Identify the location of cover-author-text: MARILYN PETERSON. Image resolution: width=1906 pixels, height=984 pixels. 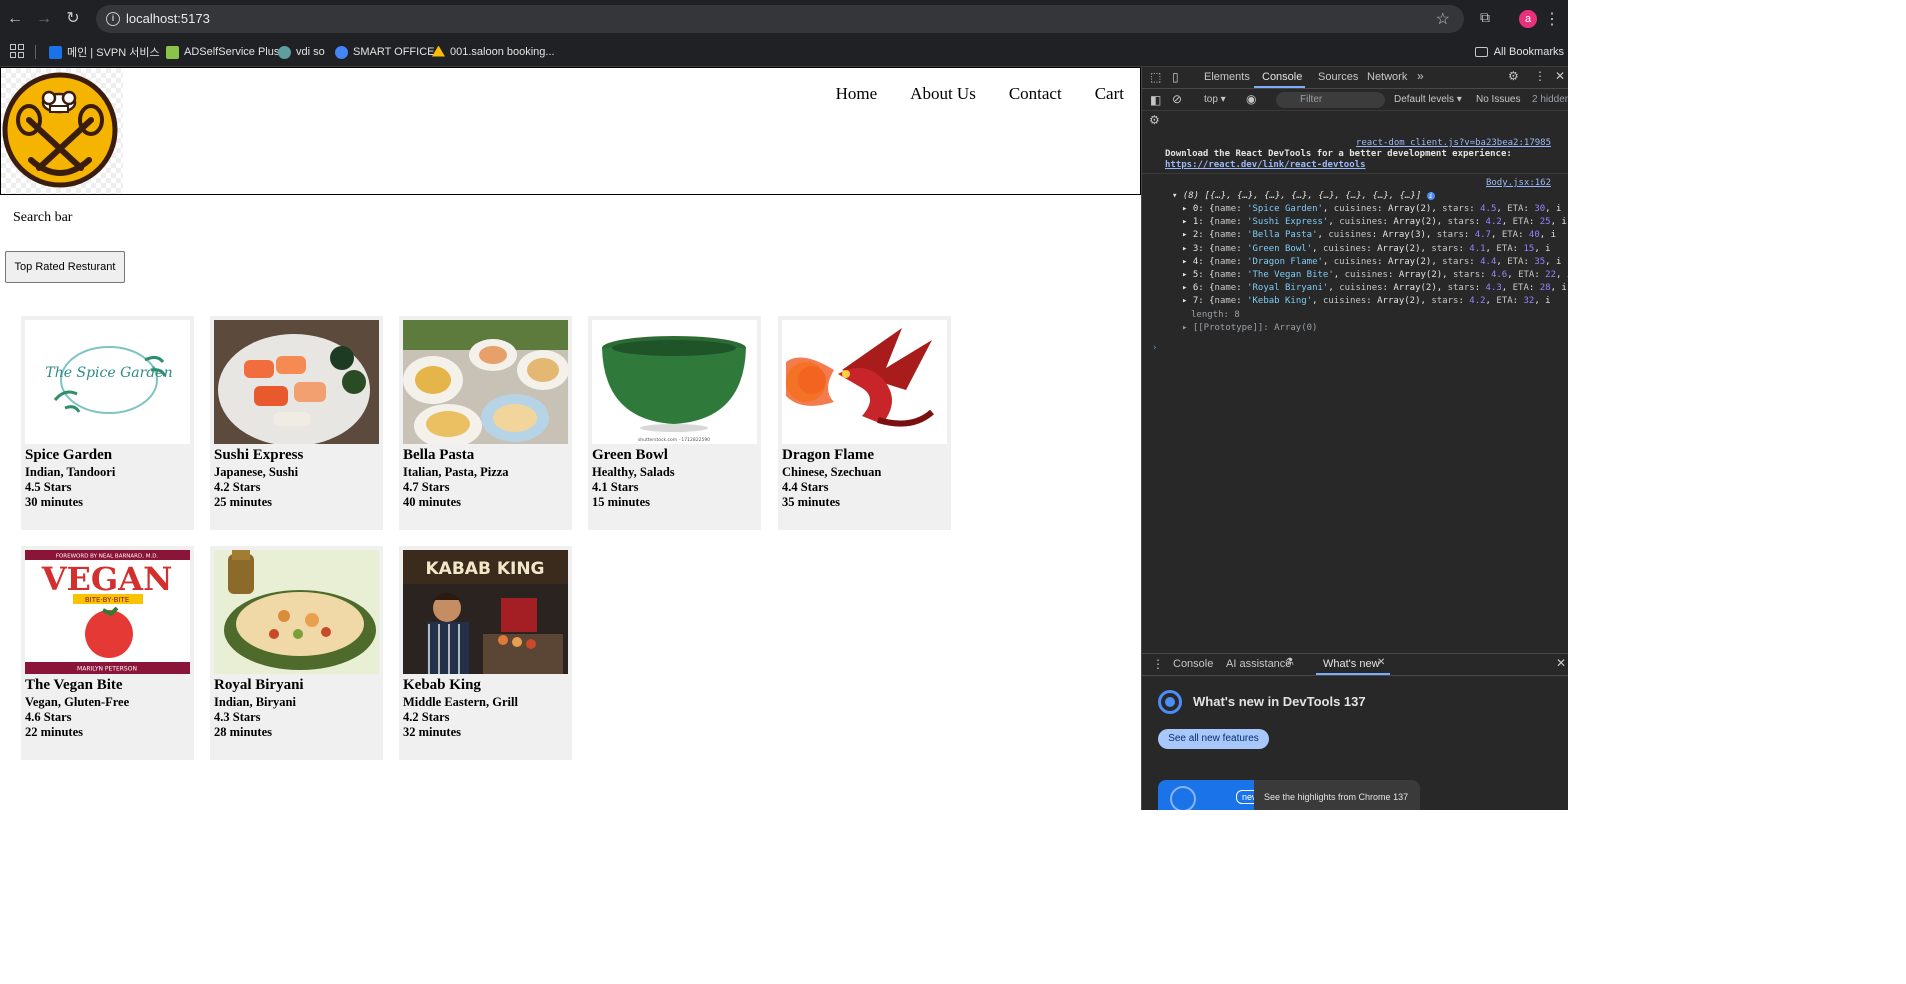
(107, 669).